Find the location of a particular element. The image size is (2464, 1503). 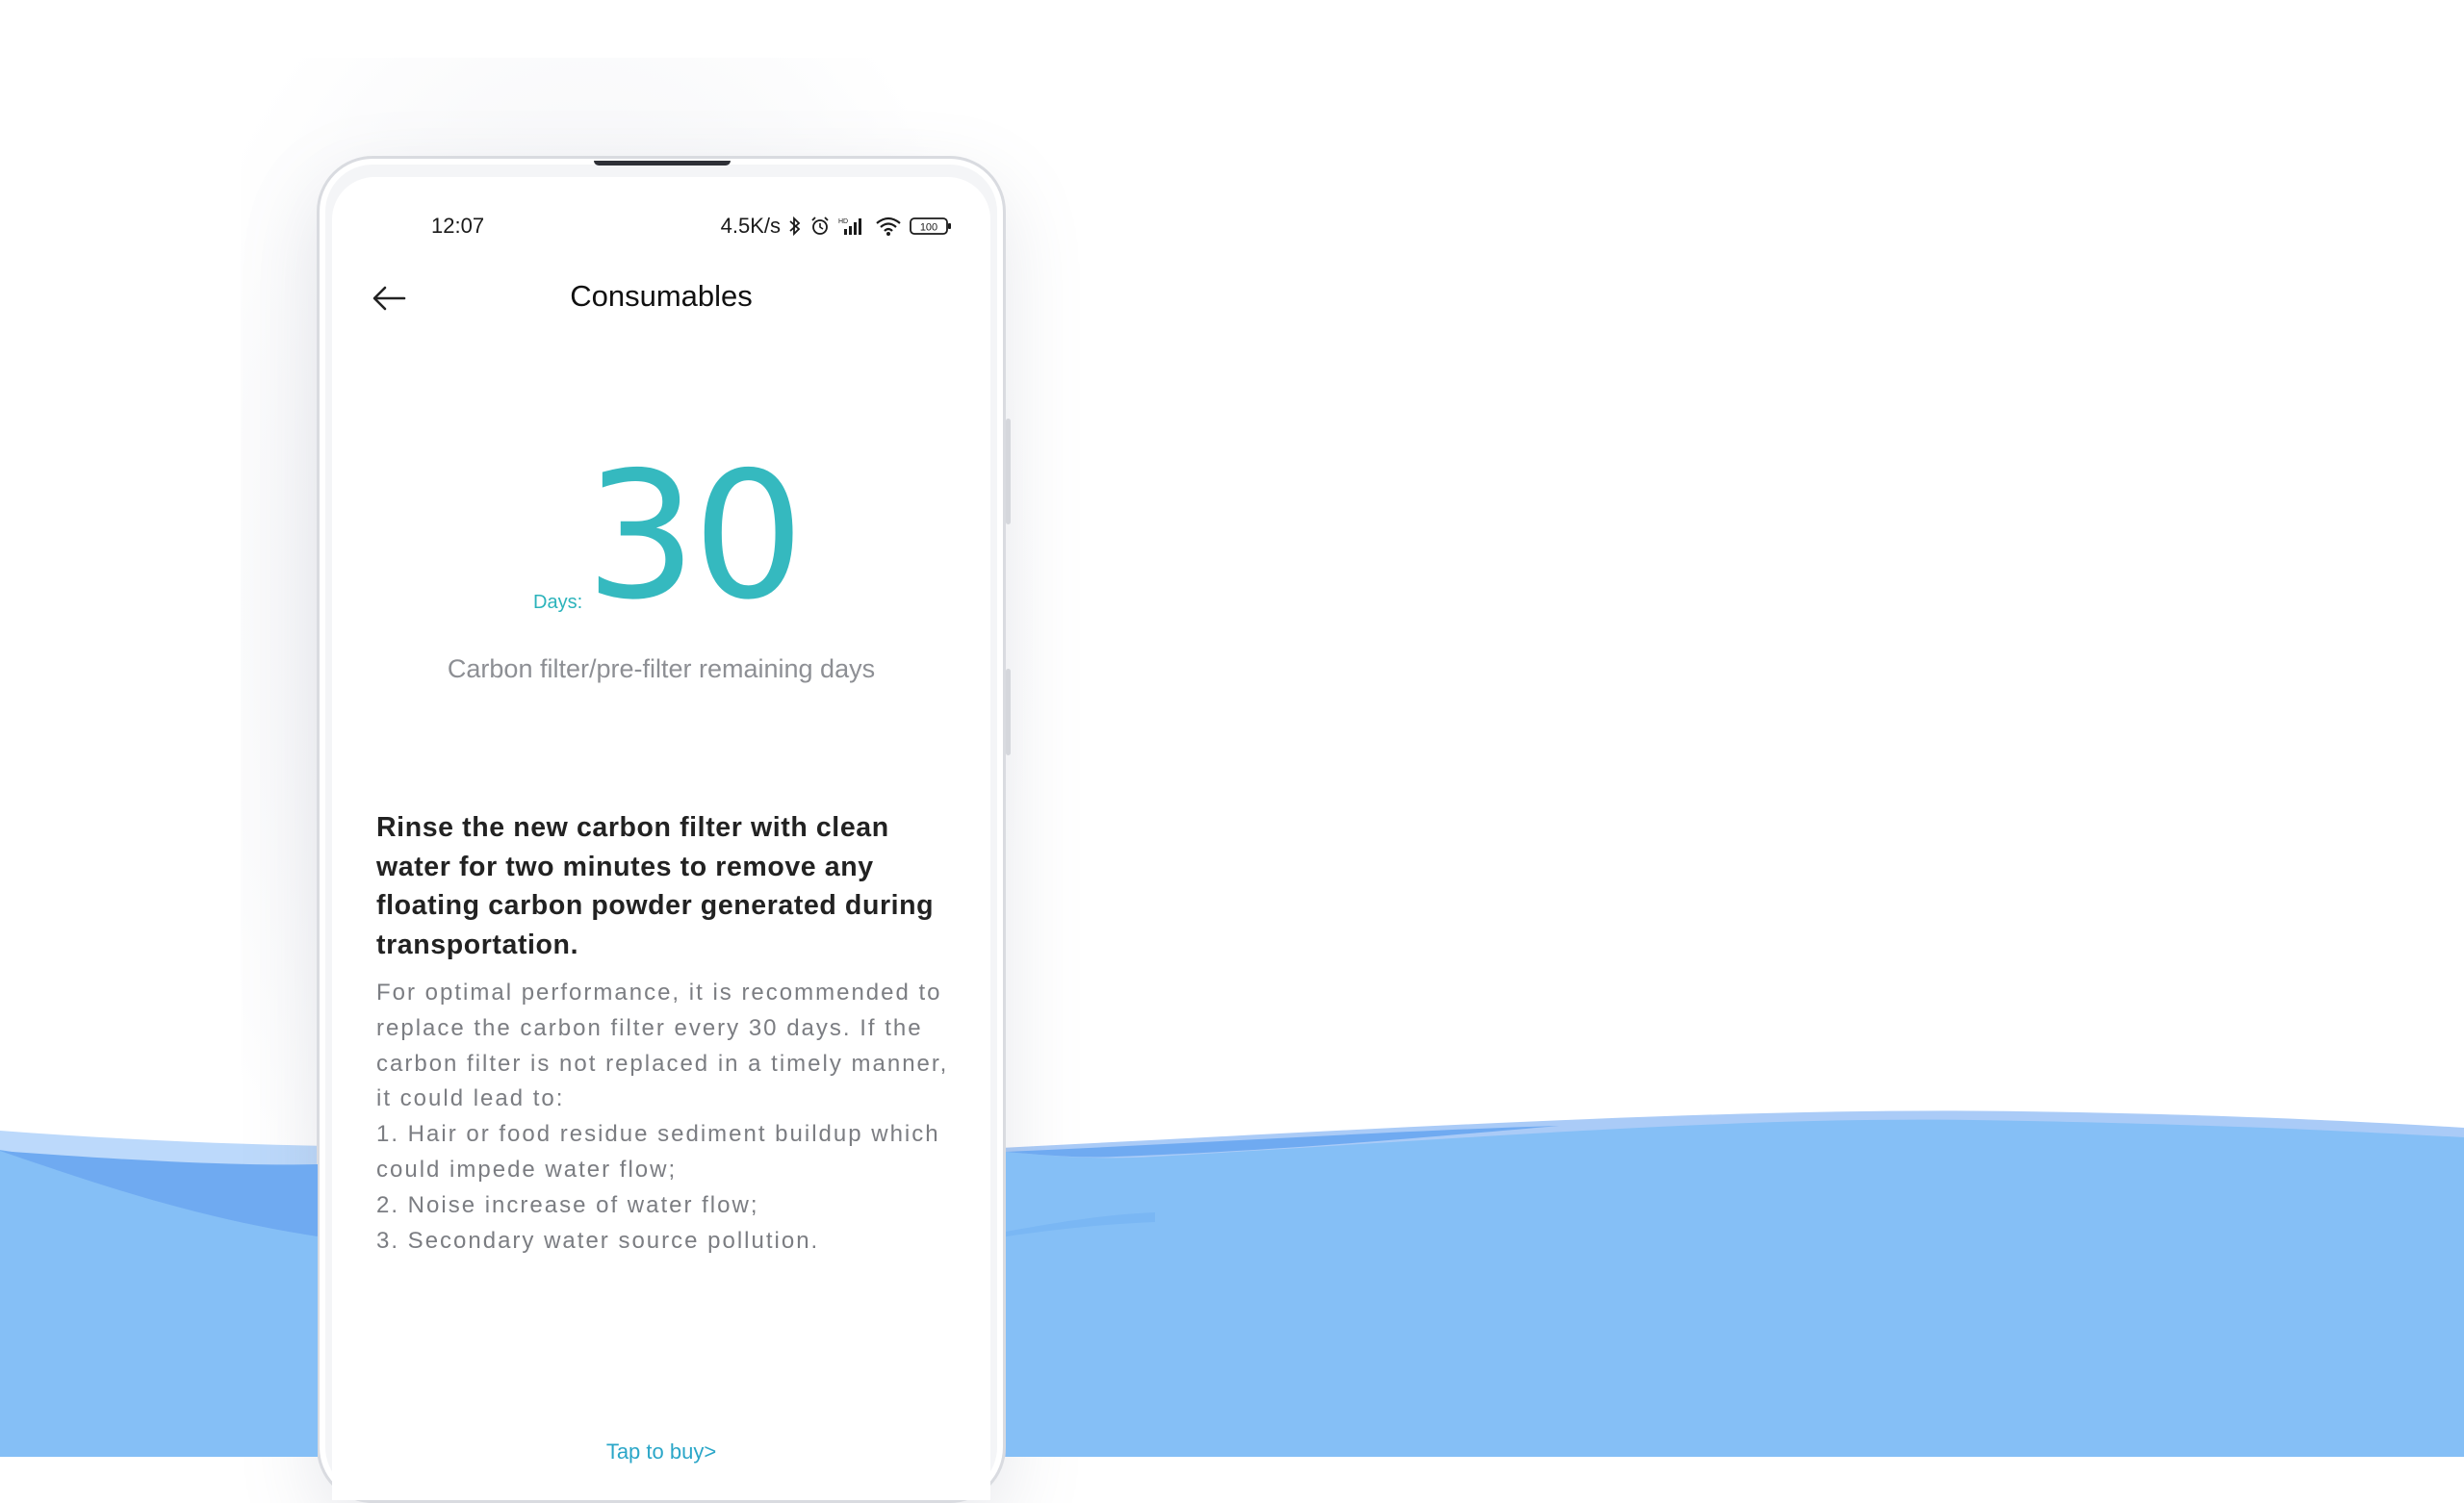

svg-text: 100 is located at coordinates (928, 228).